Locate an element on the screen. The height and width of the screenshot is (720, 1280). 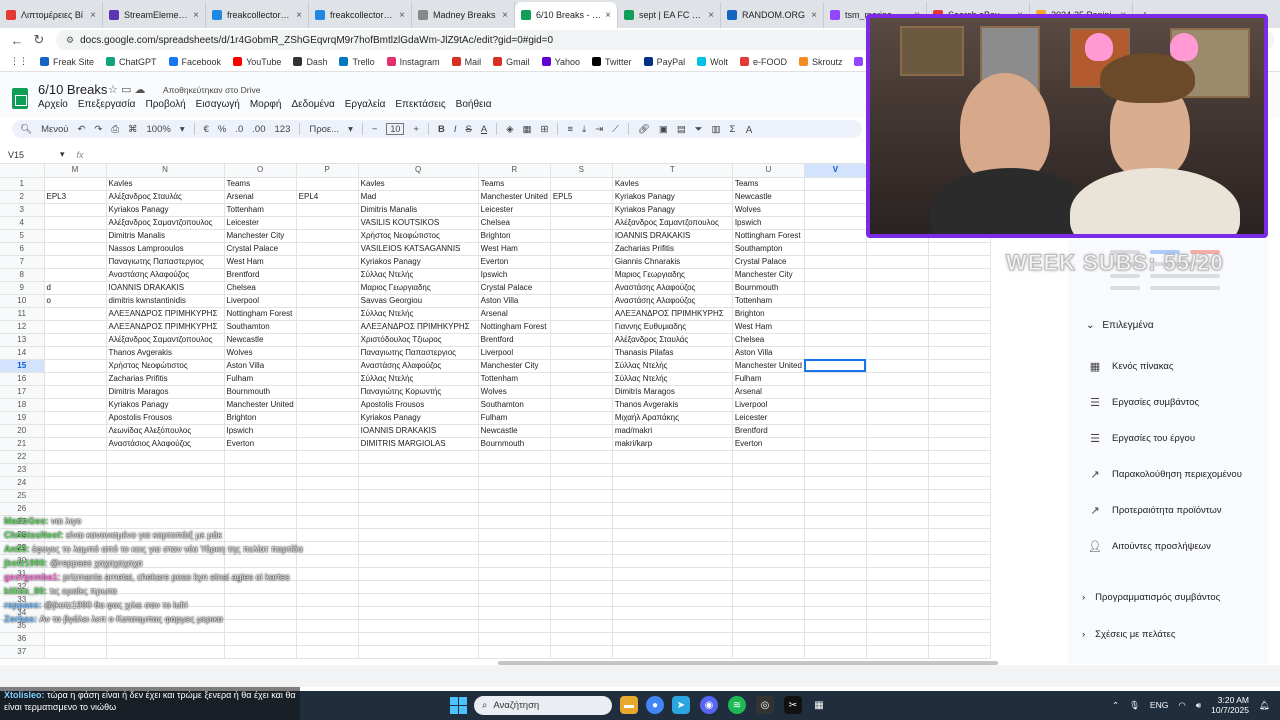
bookmark-item: Yahoo is located at coordinates (561, 62).